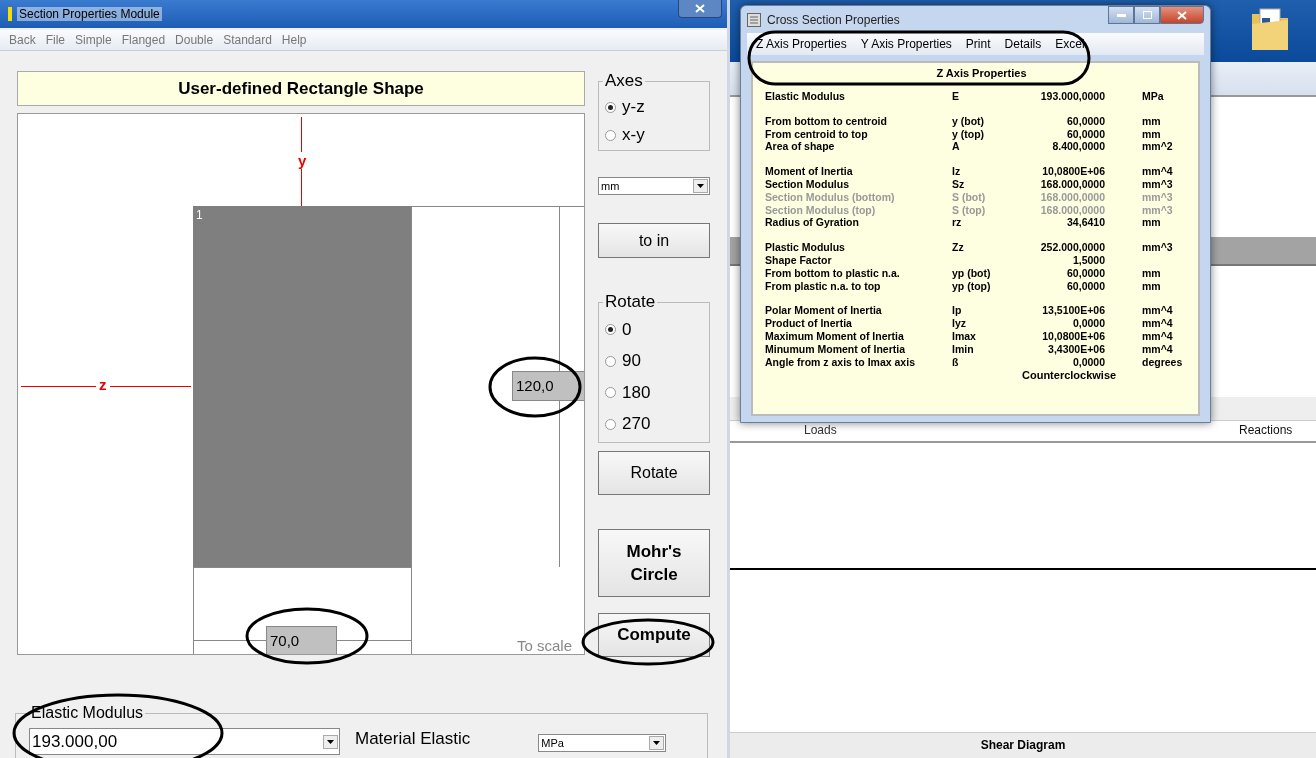 The width and height of the screenshot is (1316, 758). Describe the element at coordinates (963, 348) in the screenshot. I see `property-symbol: Imin` at that location.